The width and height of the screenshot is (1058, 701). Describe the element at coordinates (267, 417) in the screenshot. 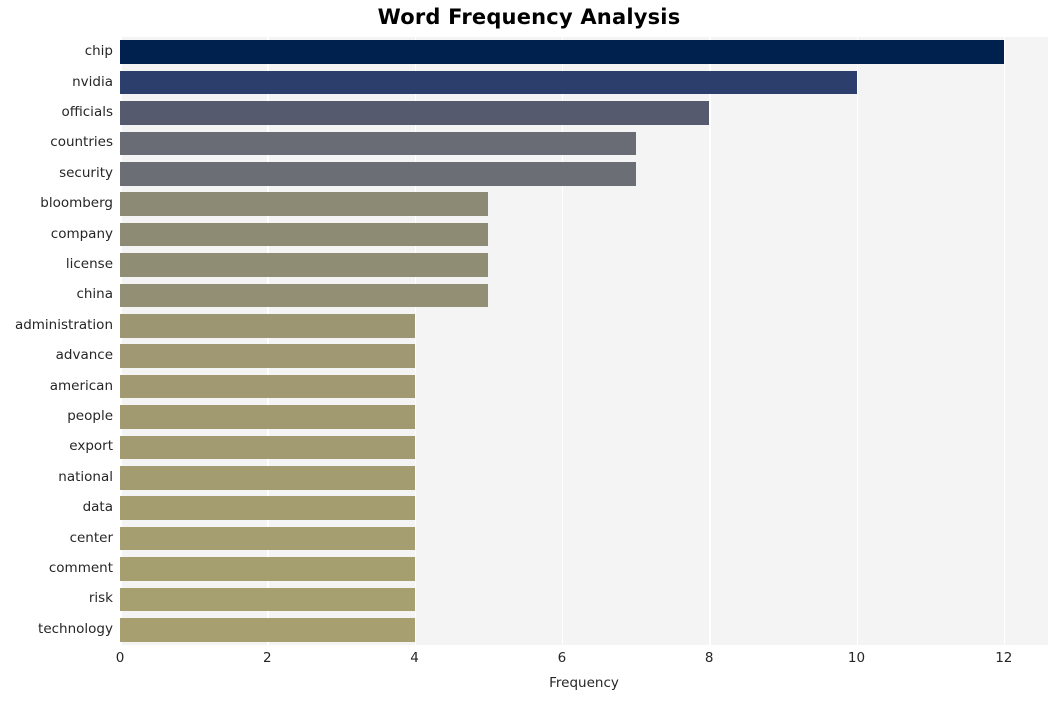

I see `bar-people` at that location.